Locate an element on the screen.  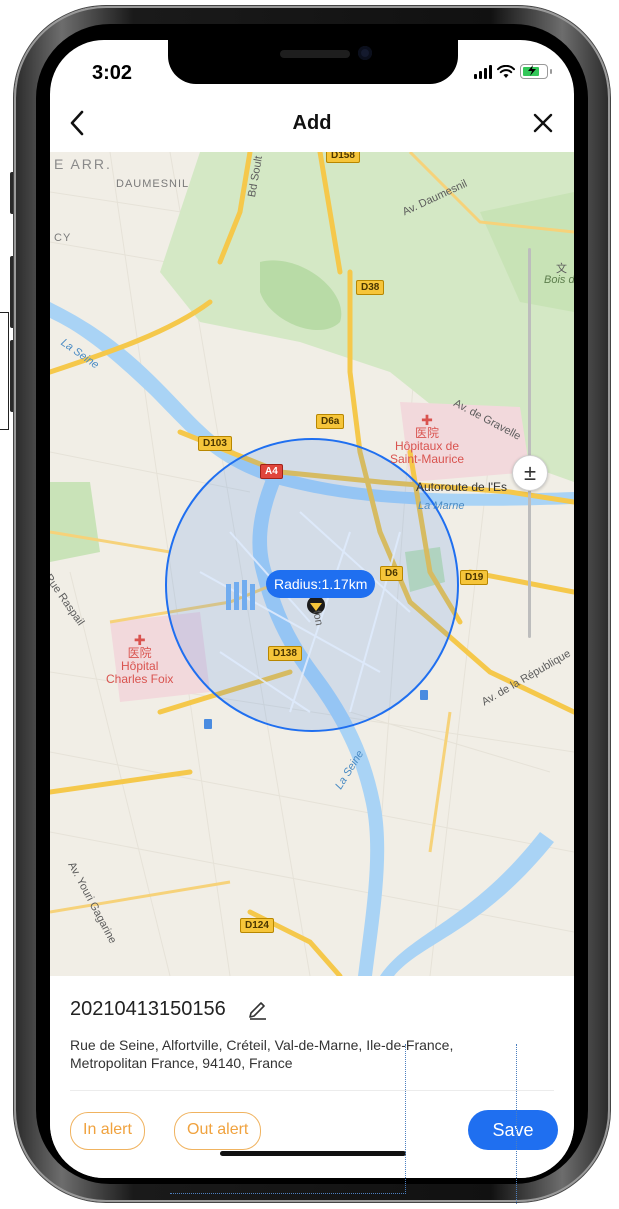
fence-name: 20210413150156 is located at coordinates (148, 1009).